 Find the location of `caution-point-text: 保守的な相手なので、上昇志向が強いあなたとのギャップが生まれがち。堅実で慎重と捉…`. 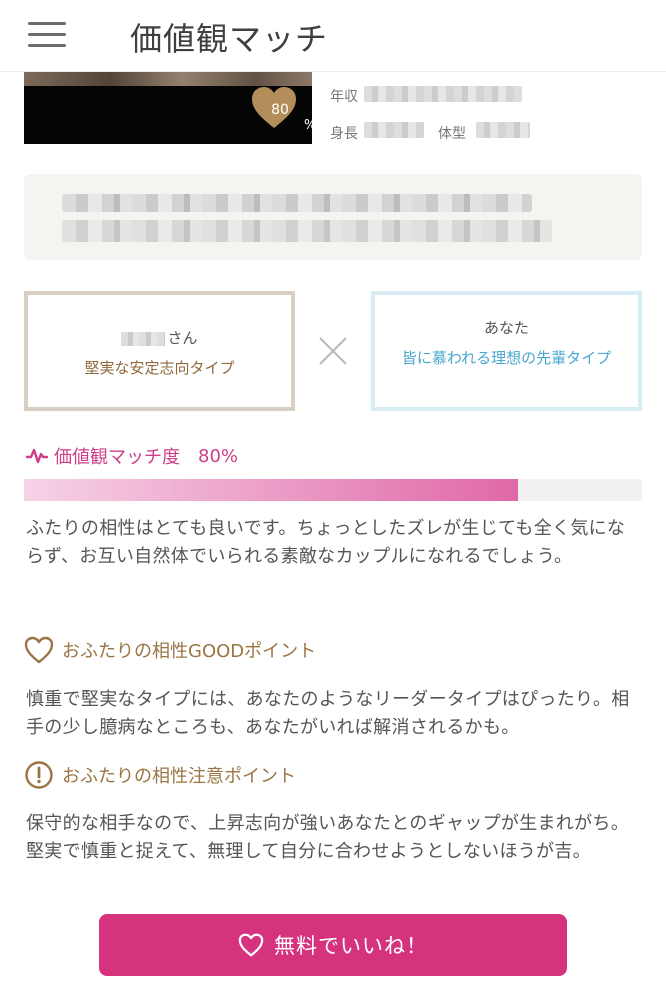

caution-point-text: 保守的な相手なので、上昇志向が強いあなたとのギャップが生まれがち。堅実で慎重と捉… is located at coordinates (327, 837).